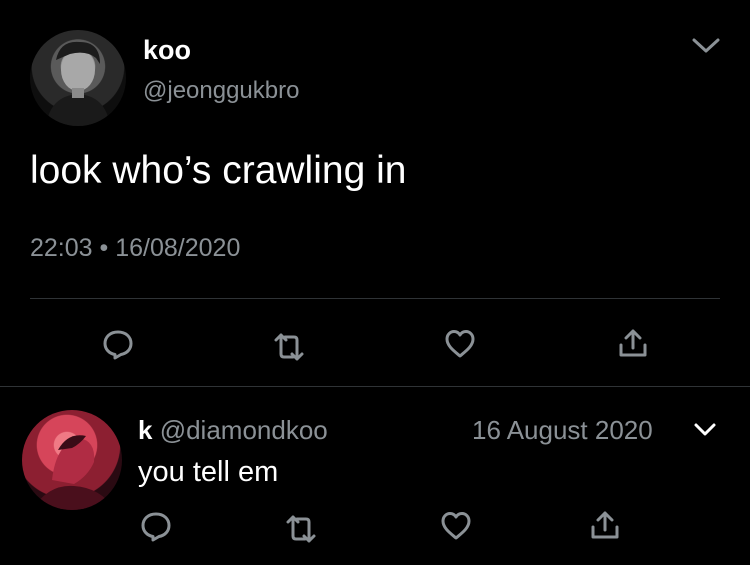 The image size is (750, 565). I want to click on reply-date: 16 August 2020, so click(562, 430).